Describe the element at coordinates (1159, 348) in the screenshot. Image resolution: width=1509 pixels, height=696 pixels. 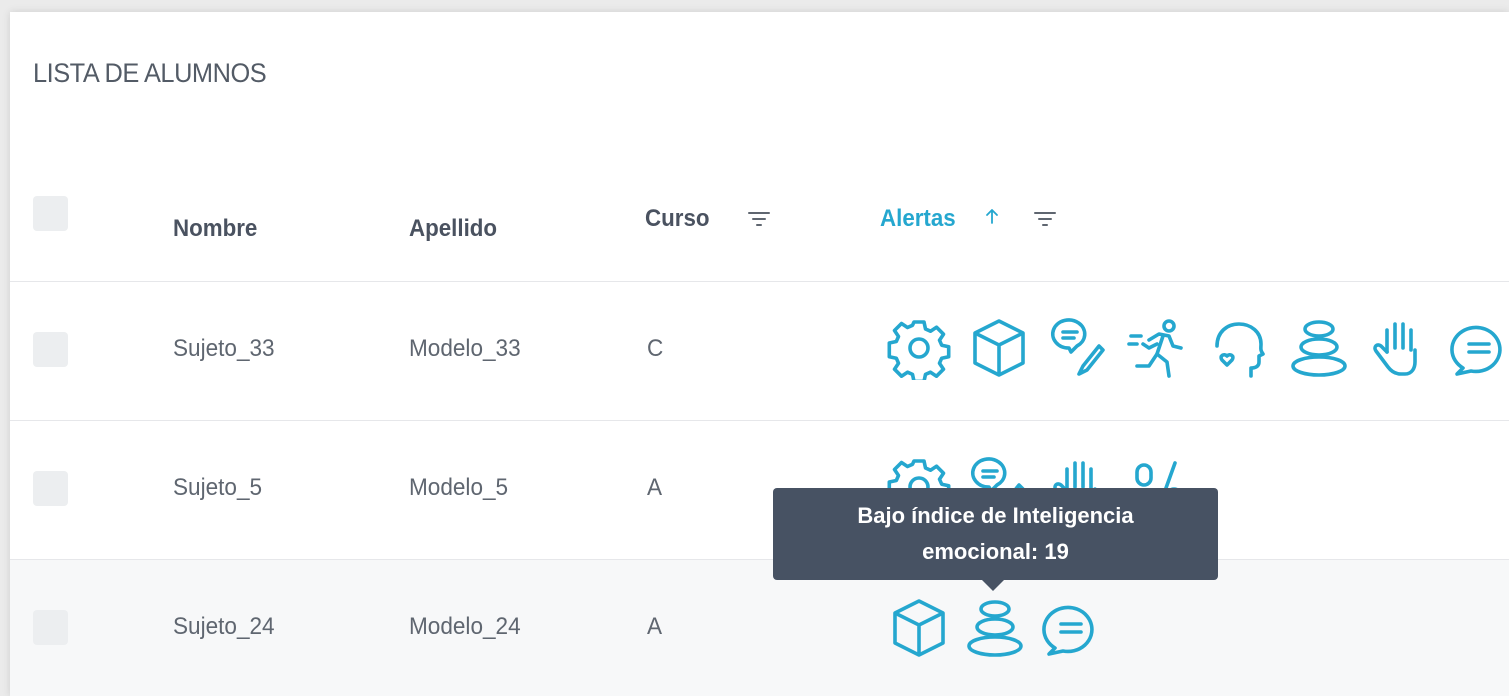
I see `running-person-icon` at that location.